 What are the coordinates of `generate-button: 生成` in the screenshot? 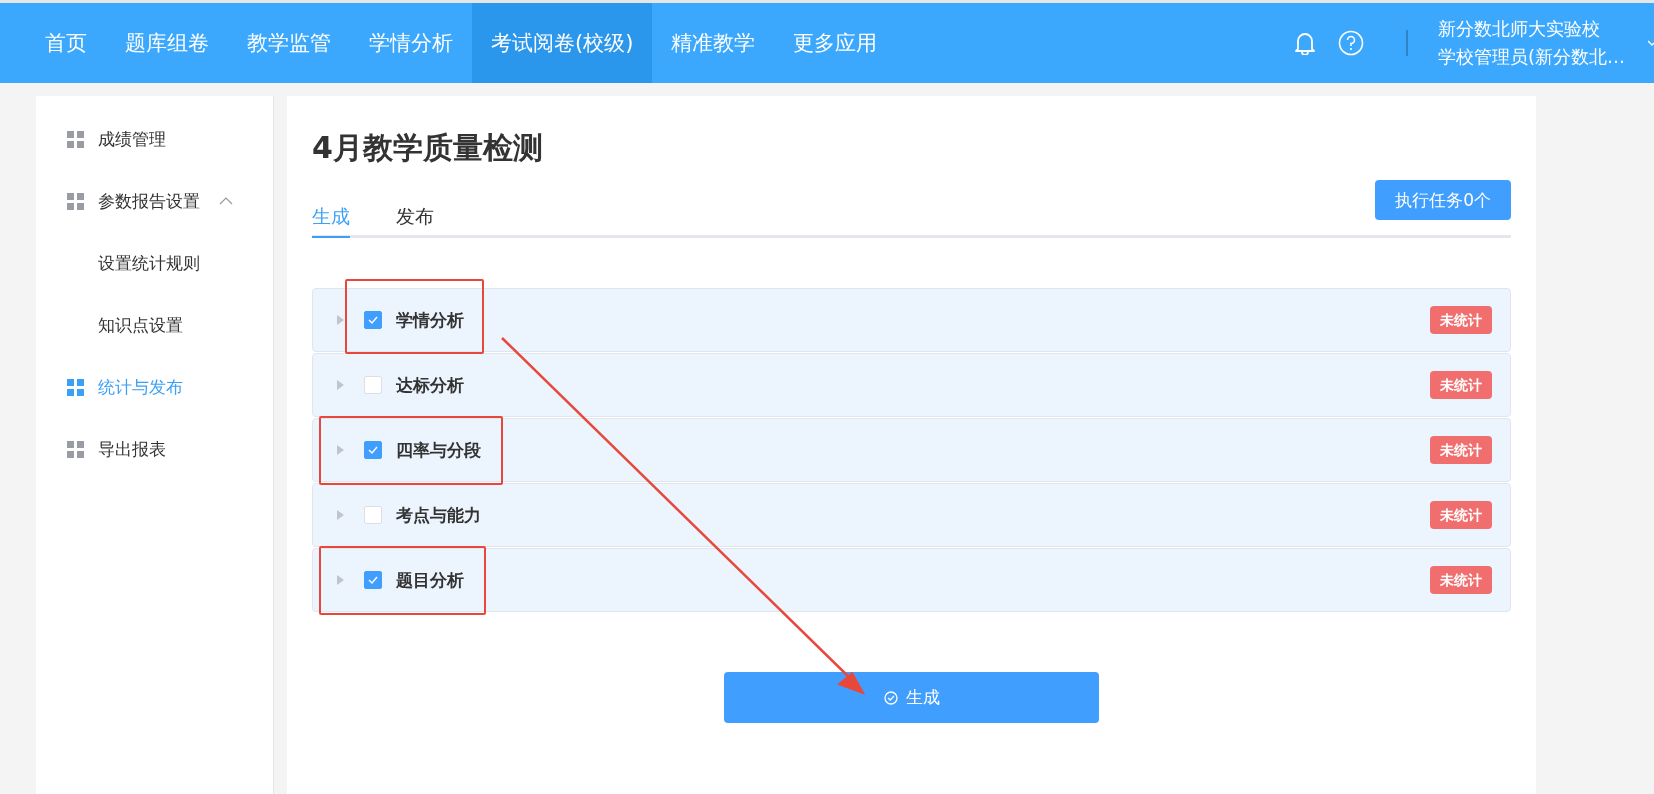 It's located at (911, 697).